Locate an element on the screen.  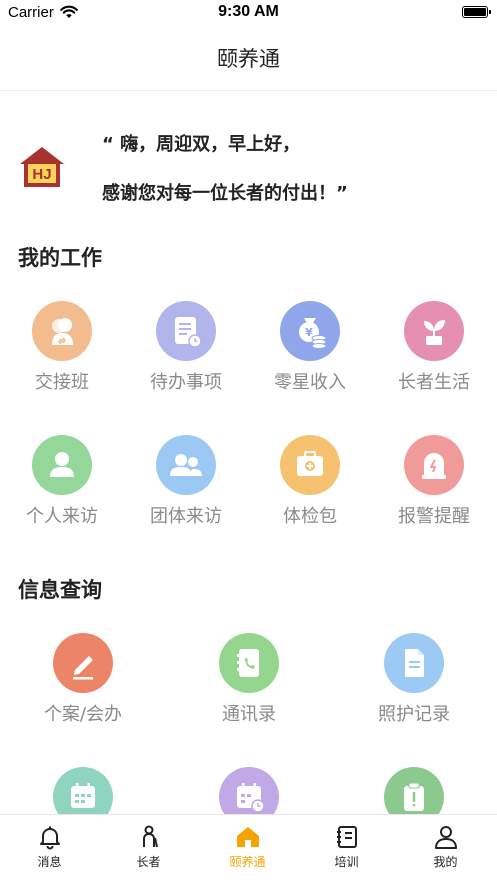
tab-mine: 我的 is located at coordinates (445, 849).